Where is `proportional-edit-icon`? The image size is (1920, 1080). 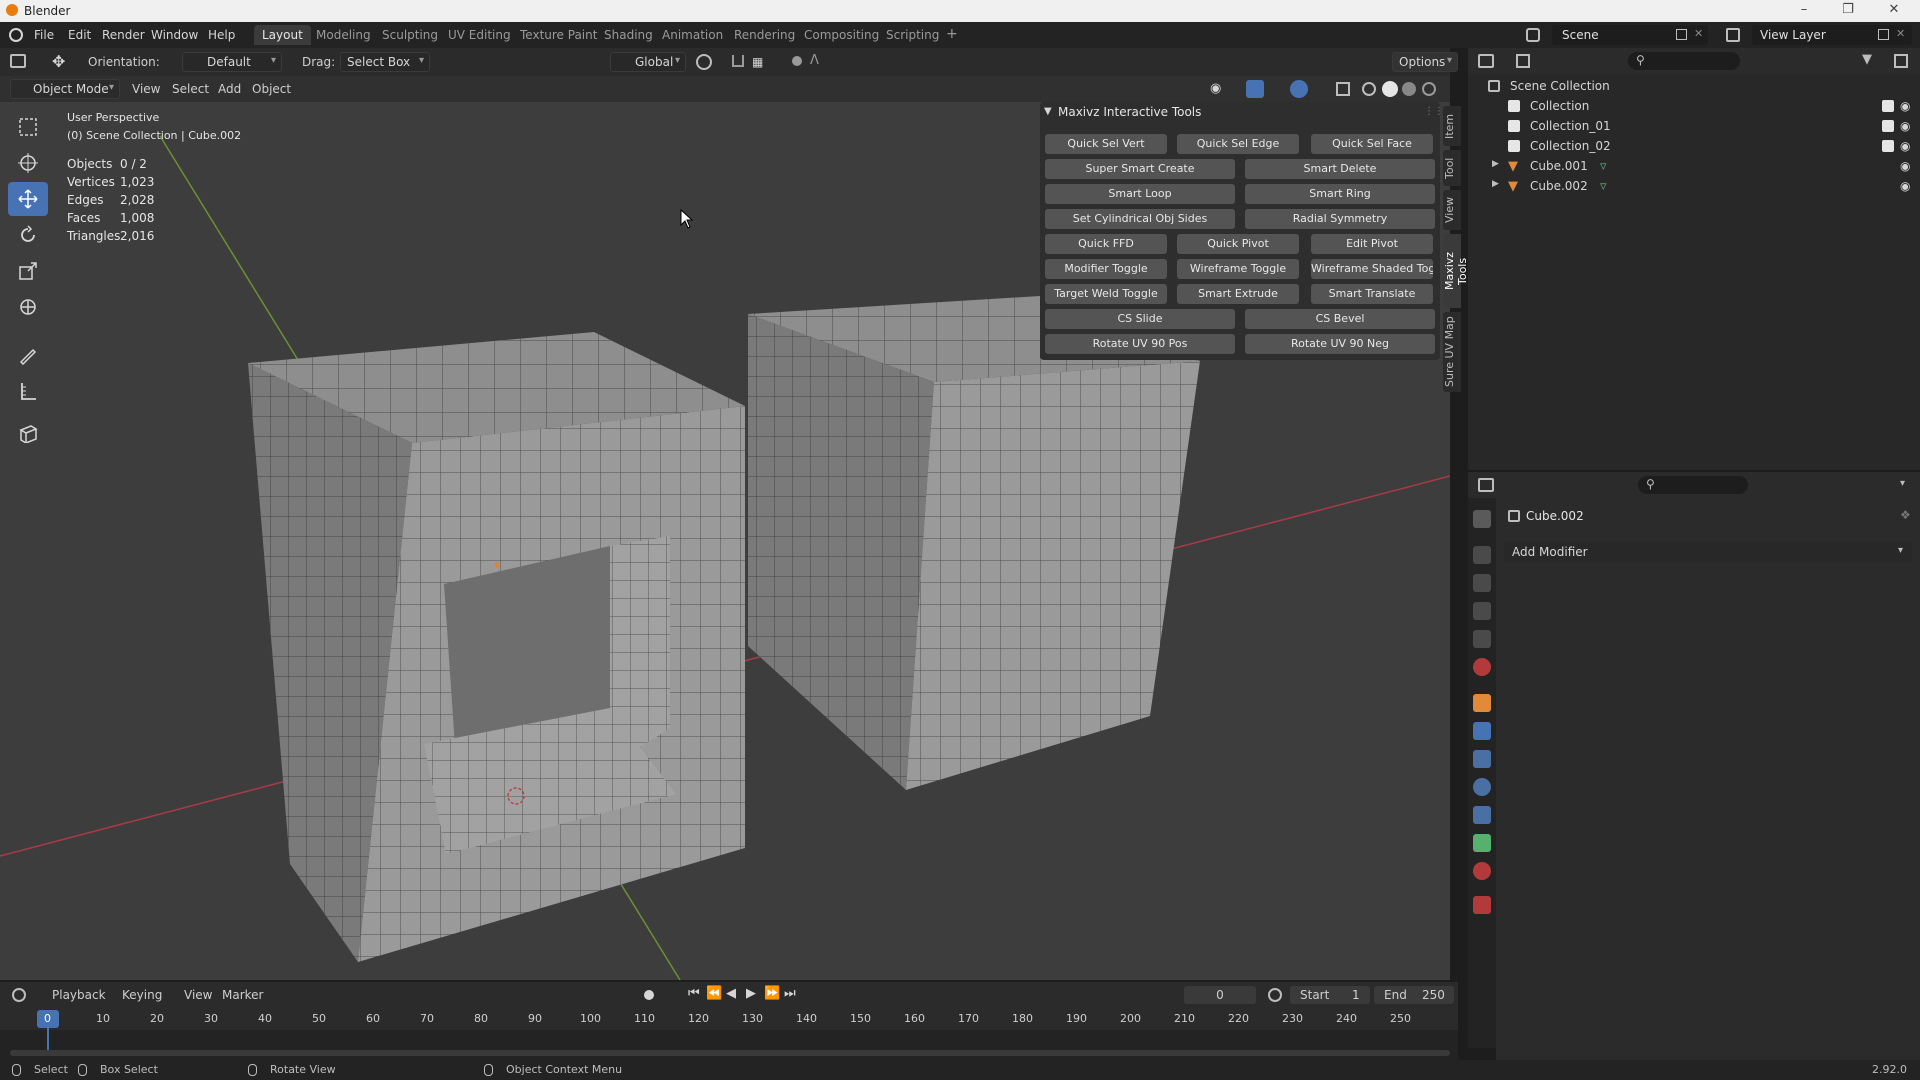
proportional-edit-icon is located at coordinates (797, 61).